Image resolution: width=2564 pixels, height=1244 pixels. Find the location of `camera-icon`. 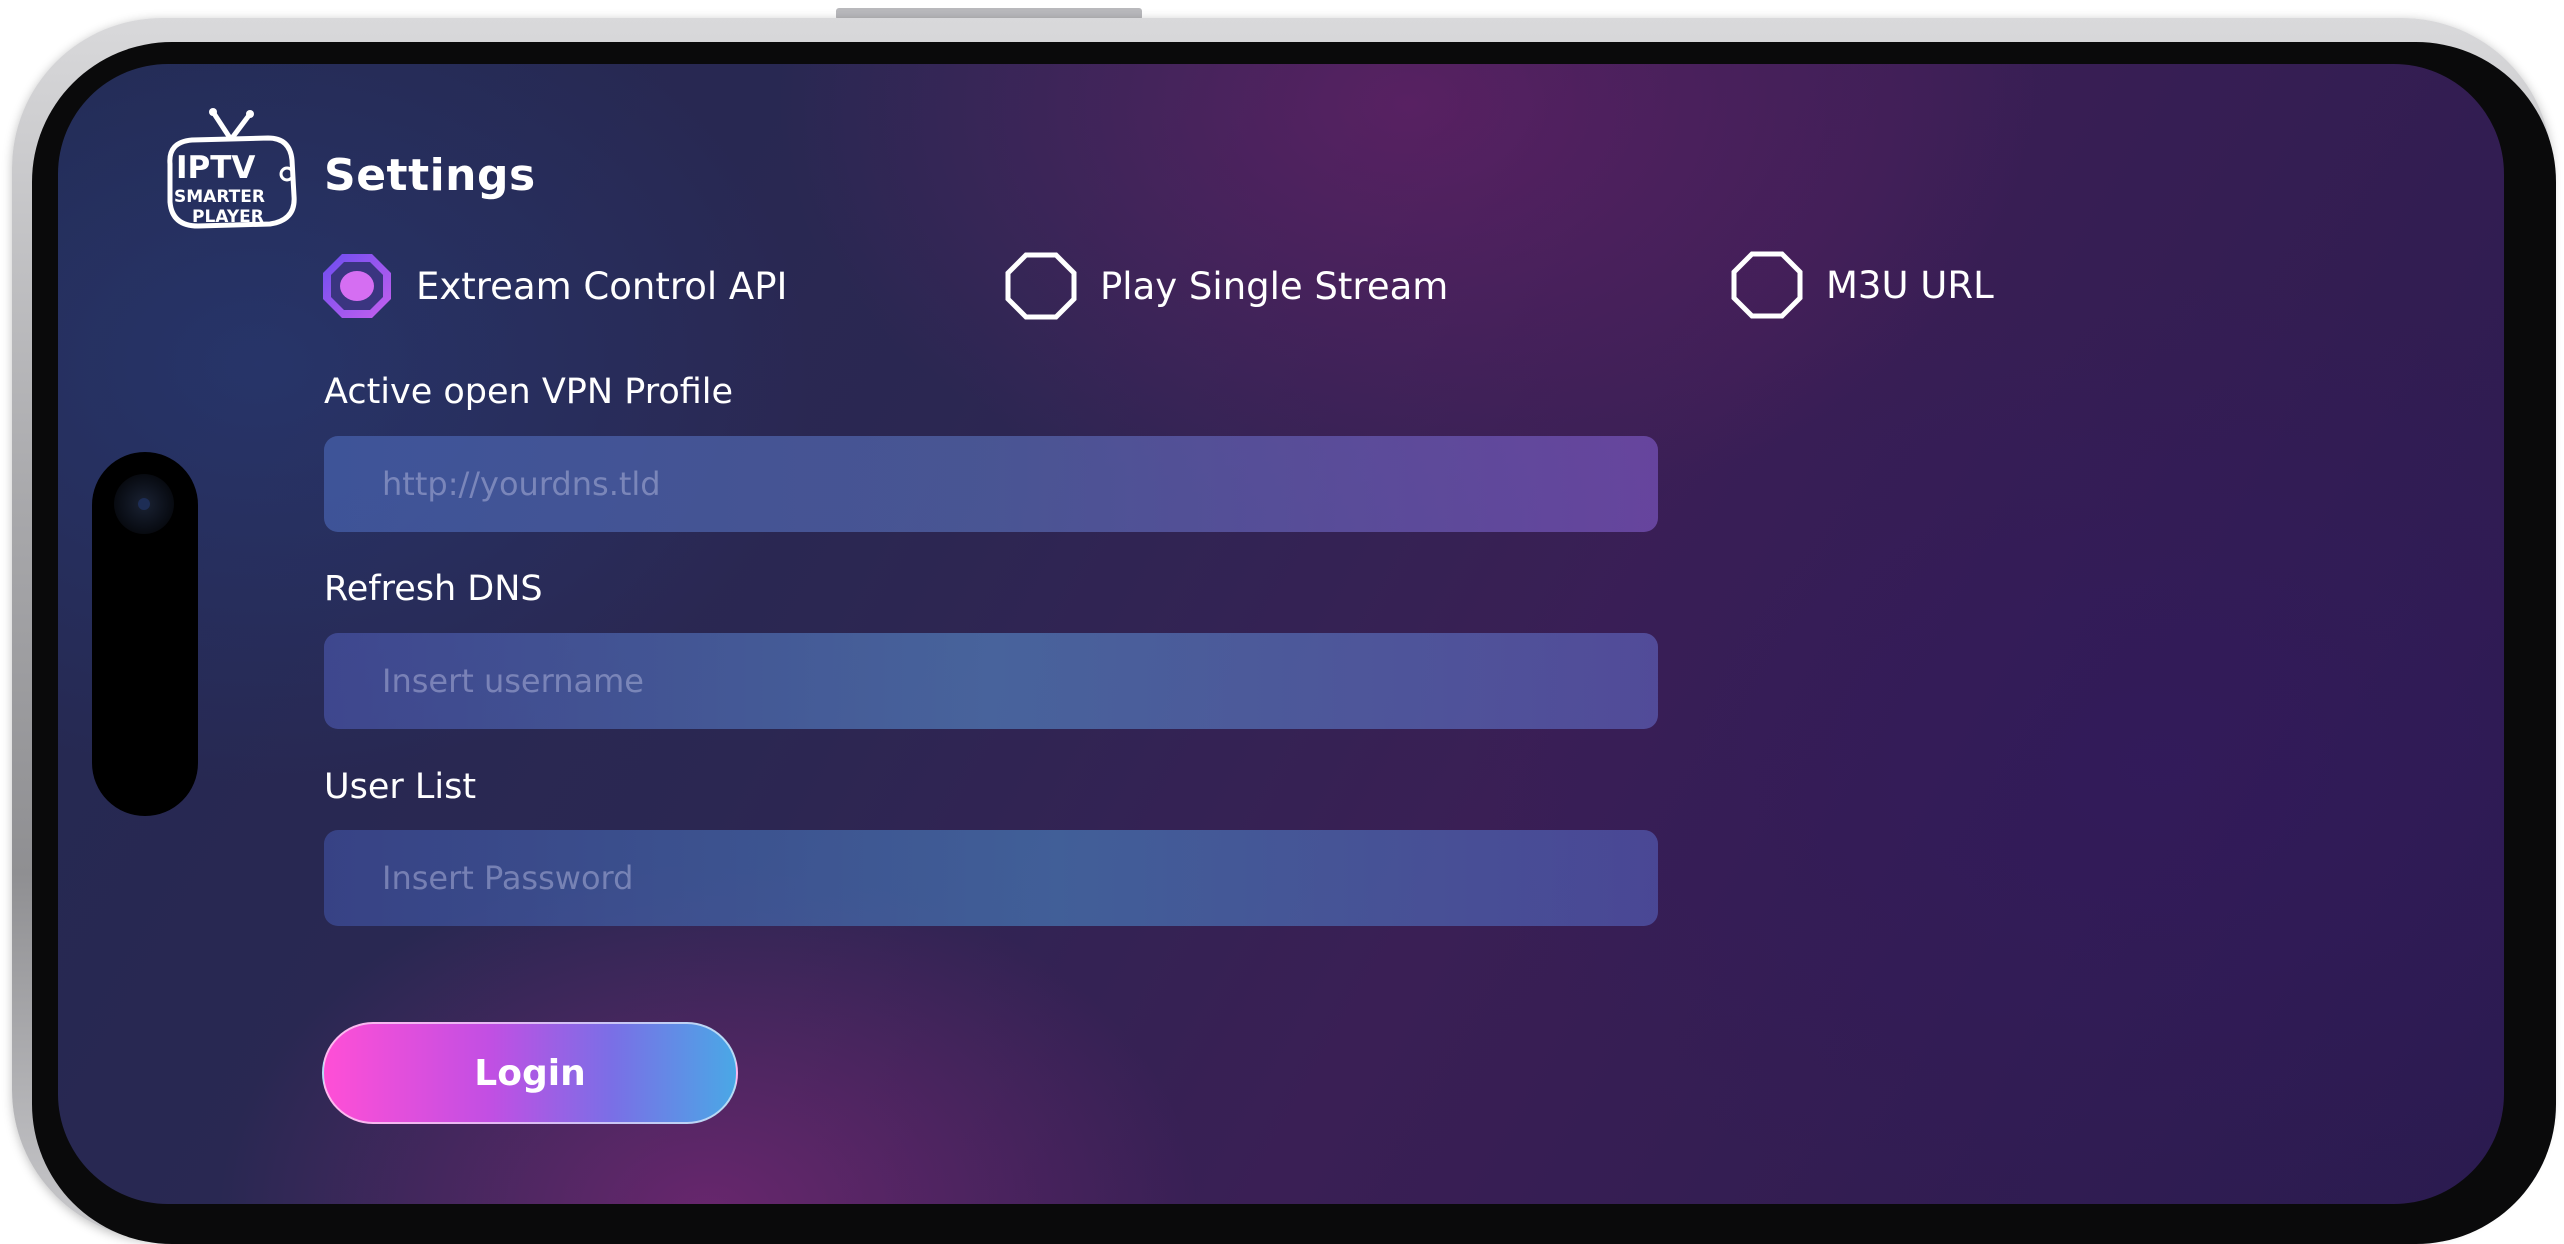

camera-icon is located at coordinates (144, 504).